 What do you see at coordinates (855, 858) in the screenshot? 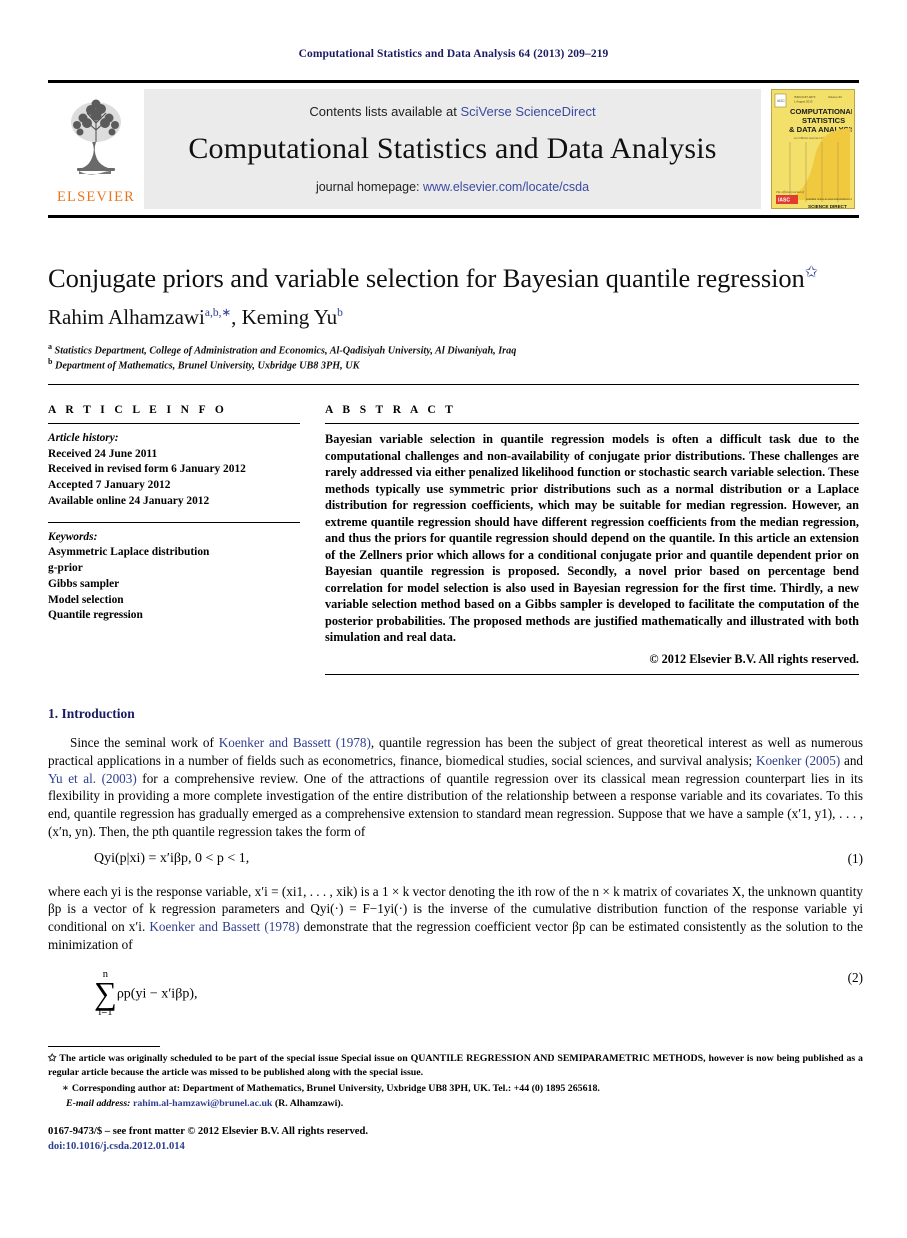
I see `equation-1-number: (1)` at bounding box center [855, 858].